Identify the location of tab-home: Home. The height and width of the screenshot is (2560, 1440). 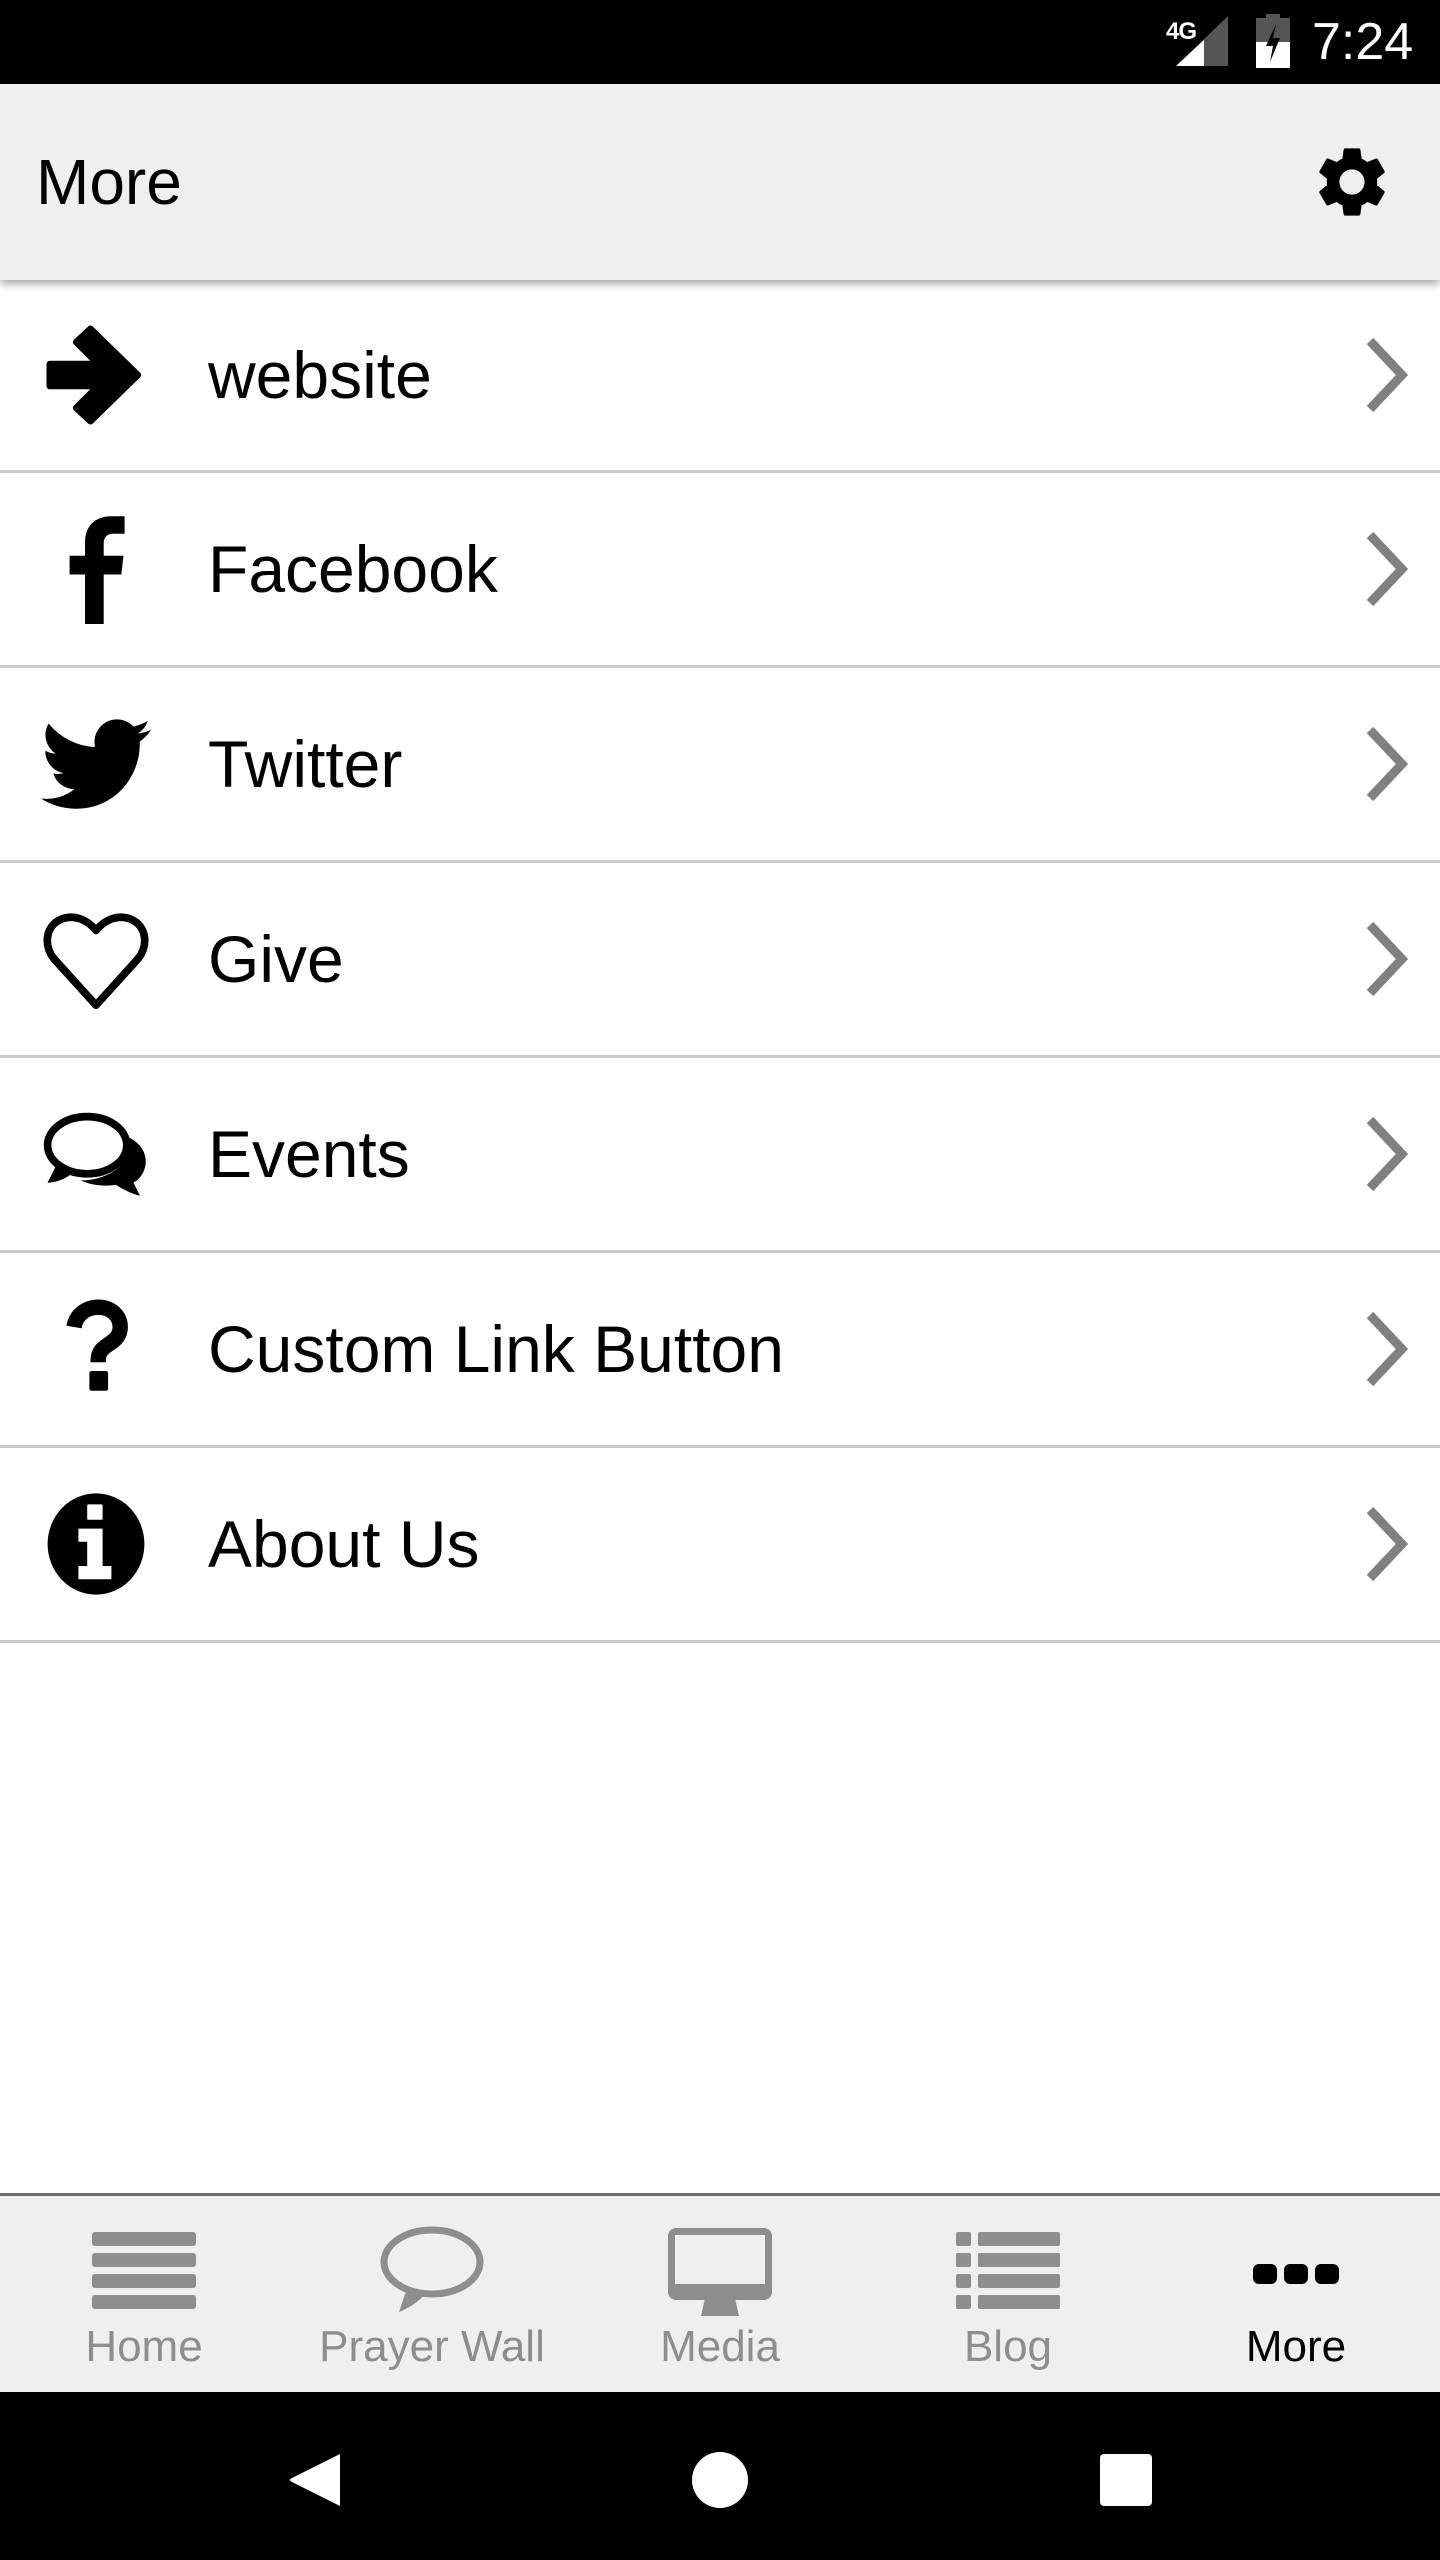
(144, 2294).